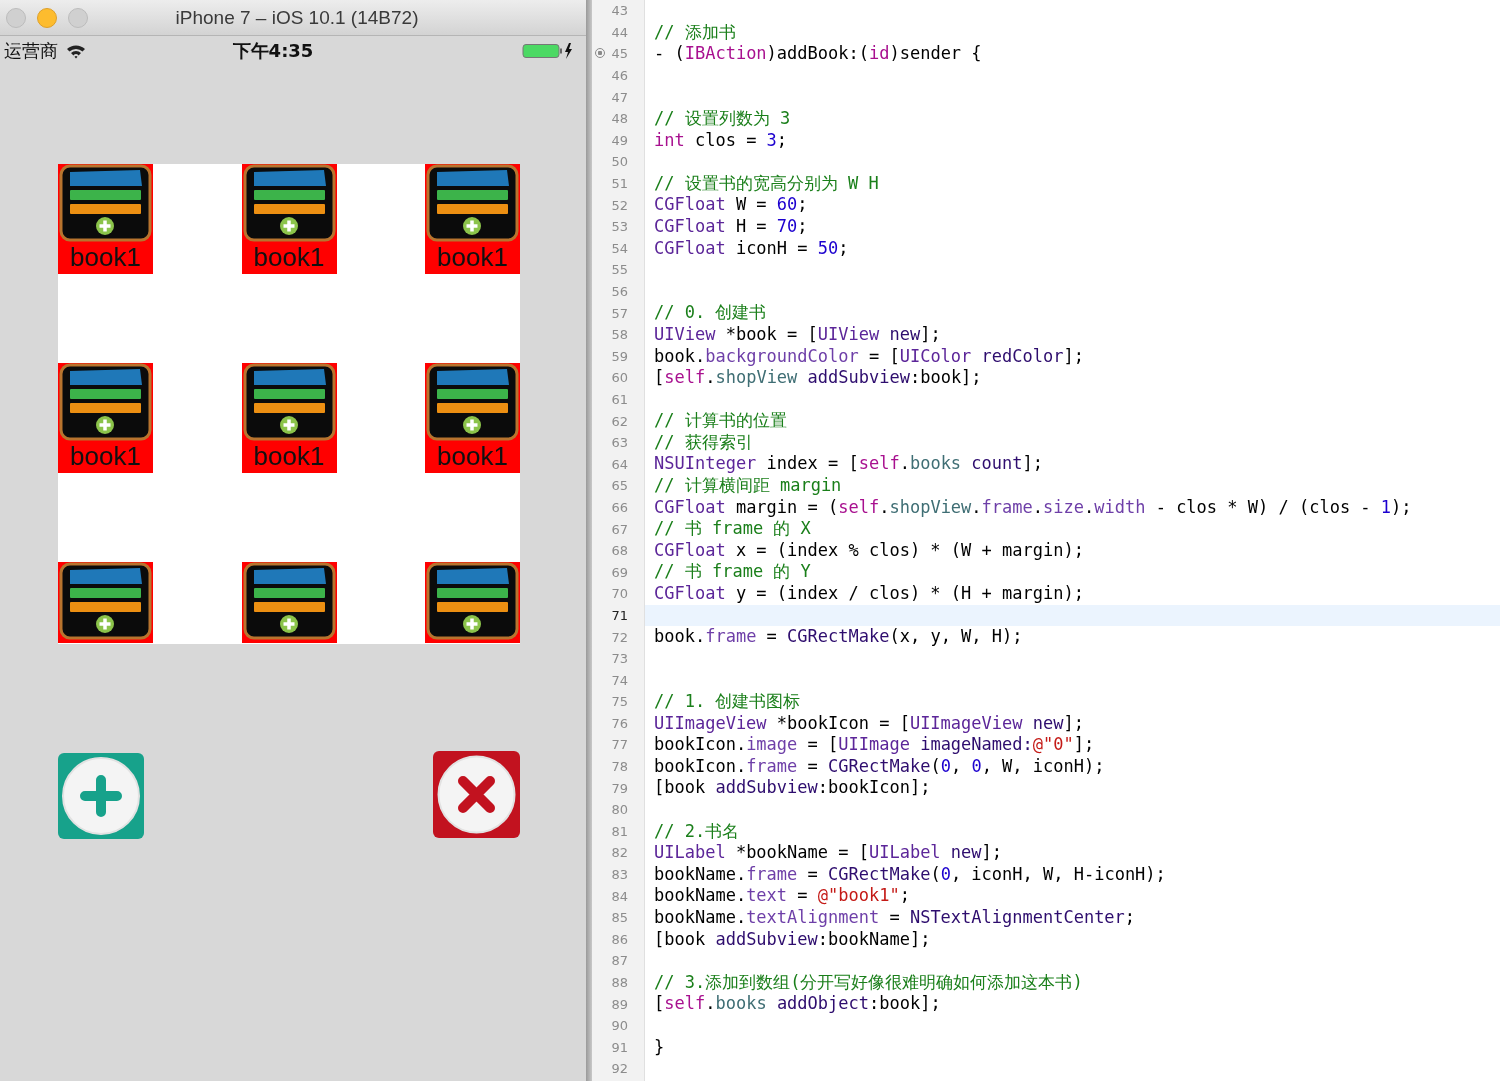 The height and width of the screenshot is (1081, 1500). I want to click on line-number: 43, so click(619, 11).